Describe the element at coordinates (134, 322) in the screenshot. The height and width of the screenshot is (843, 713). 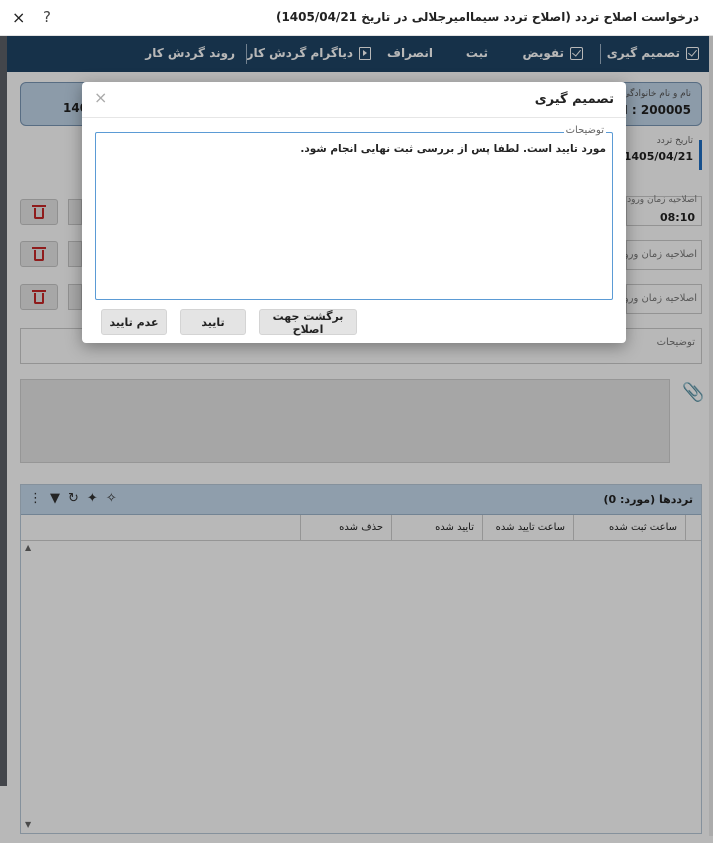
I see `reject-button: عدم تایید` at that location.